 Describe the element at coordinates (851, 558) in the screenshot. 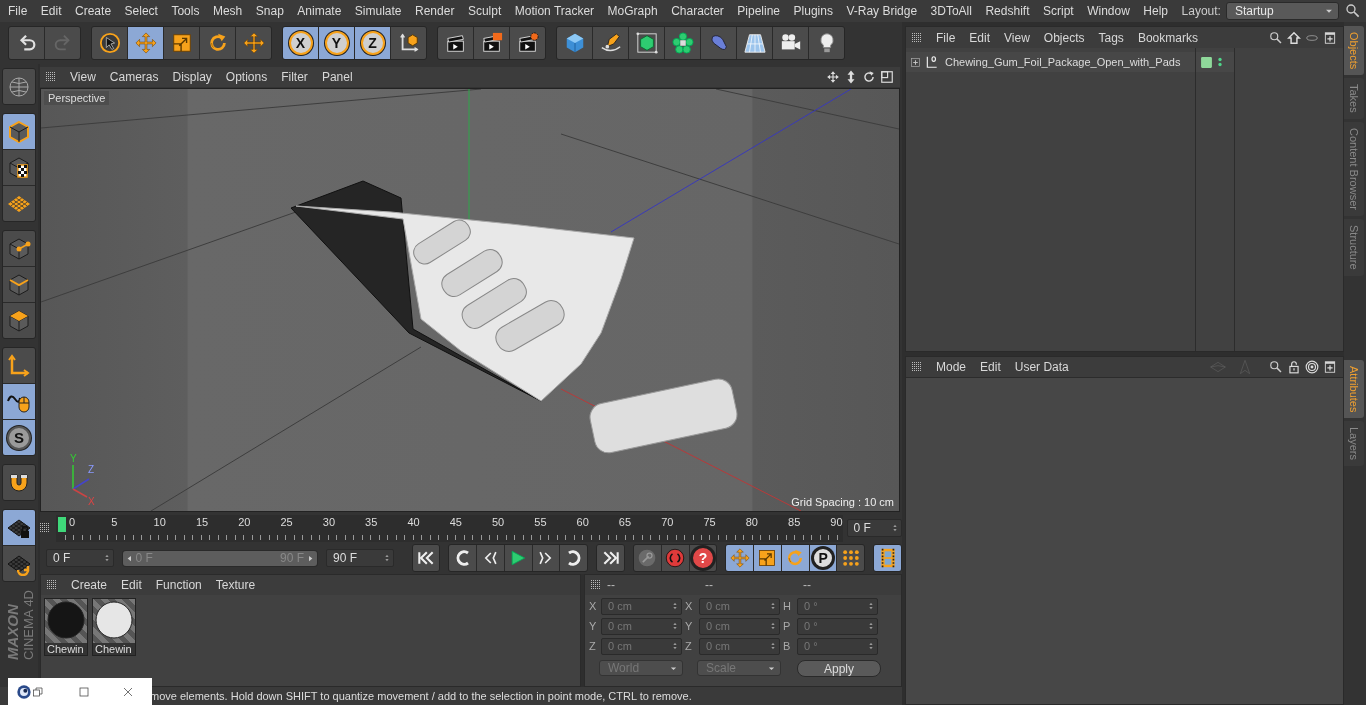

I see `key-points-button` at that location.